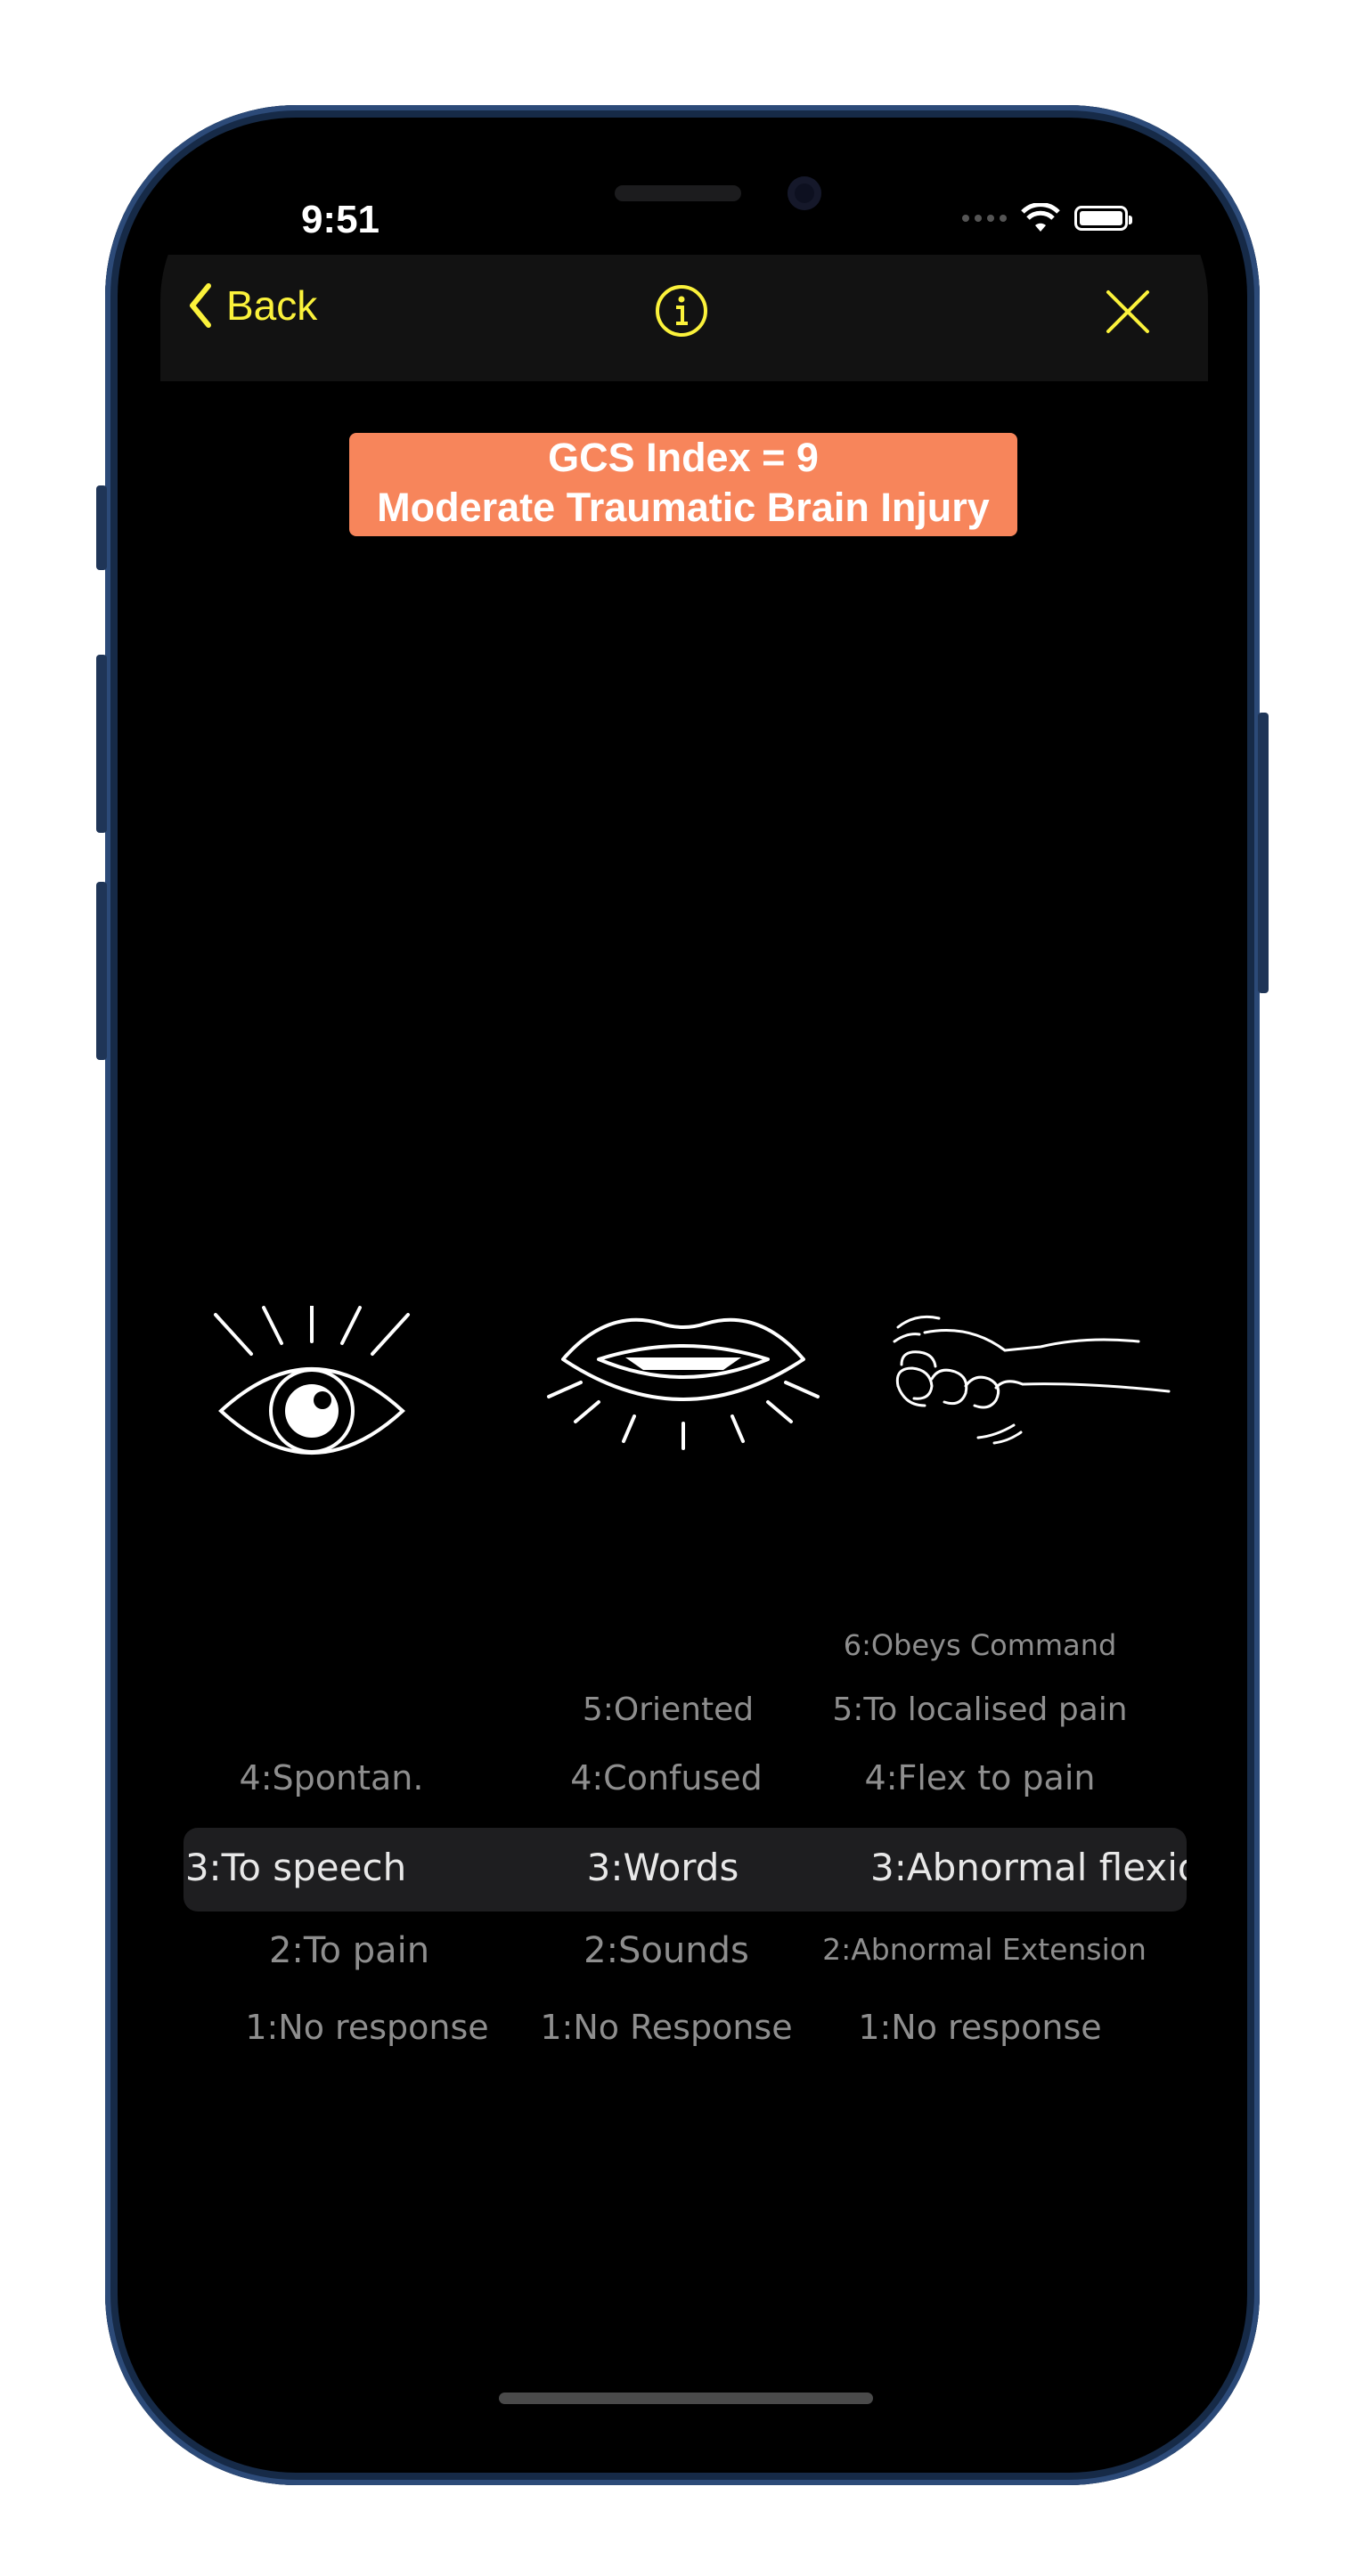 The image size is (1363, 2576). I want to click on picker-option-motor-6: 6:Obeys Command, so click(980, 1645).